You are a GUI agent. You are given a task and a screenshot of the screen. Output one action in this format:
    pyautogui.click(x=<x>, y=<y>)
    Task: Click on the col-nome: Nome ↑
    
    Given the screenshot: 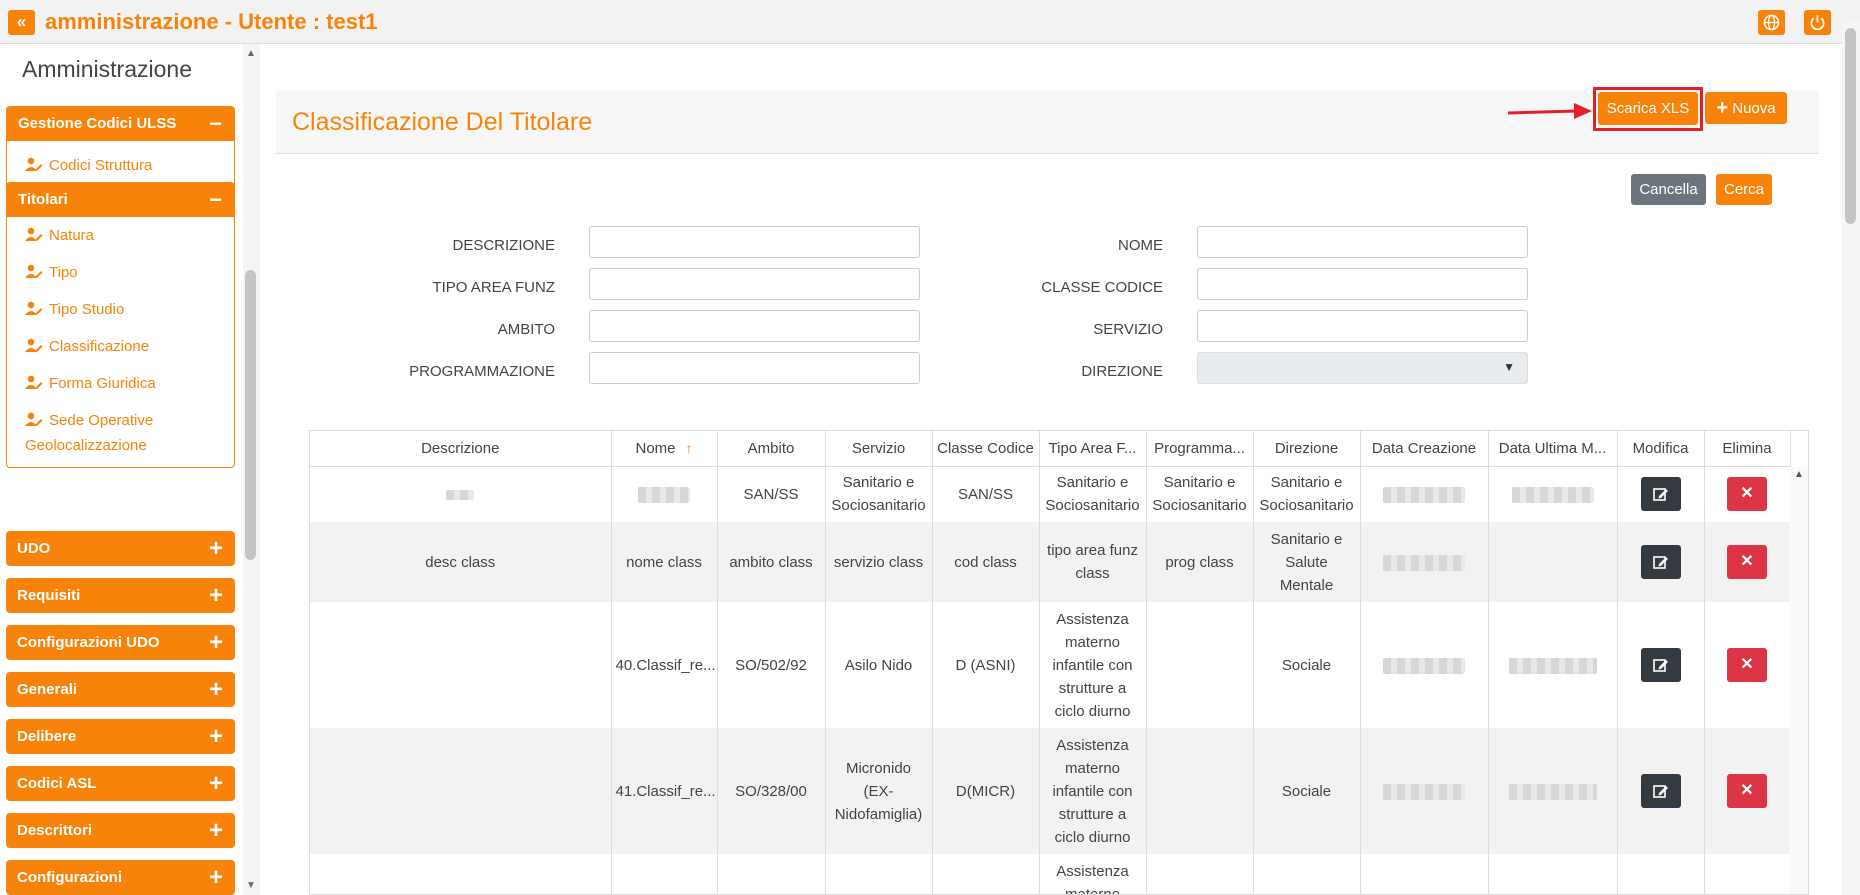 What is the action you would take?
    pyautogui.click(x=664, y=449)
    